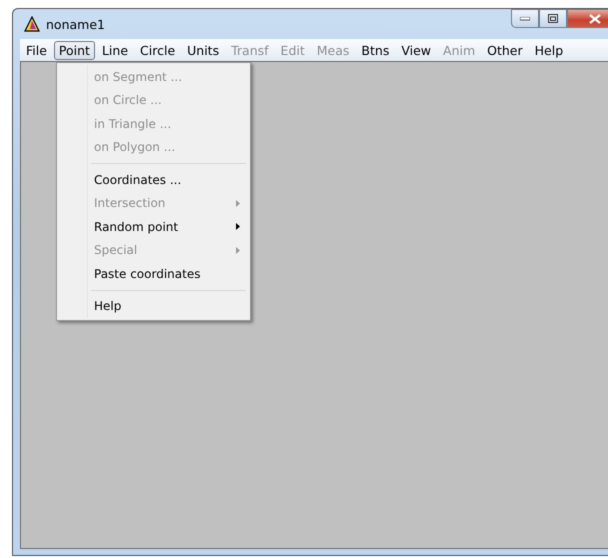 The height and width of the screenshot is (558, 608). I want to click on window-title: noname1, so click(75, 24).